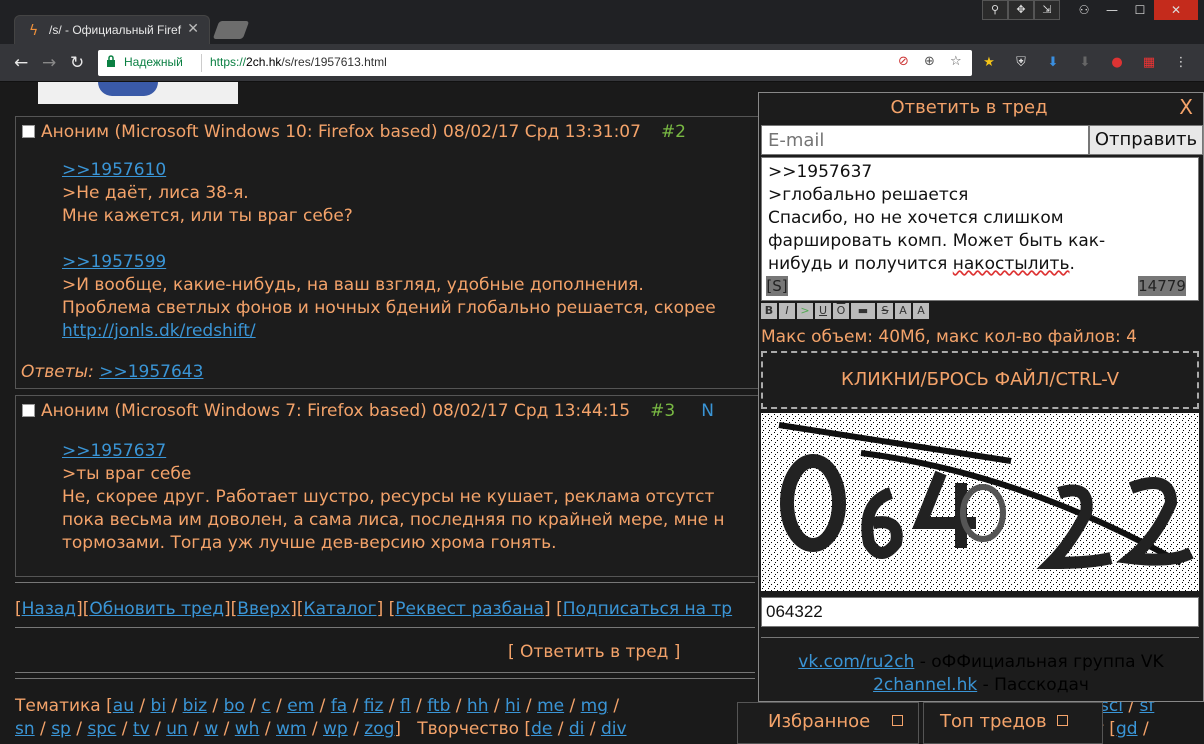  What do you see at coordinates (787, 311) in the screenshot?
I see `italic-button: I` at bounding box center [787, 311].